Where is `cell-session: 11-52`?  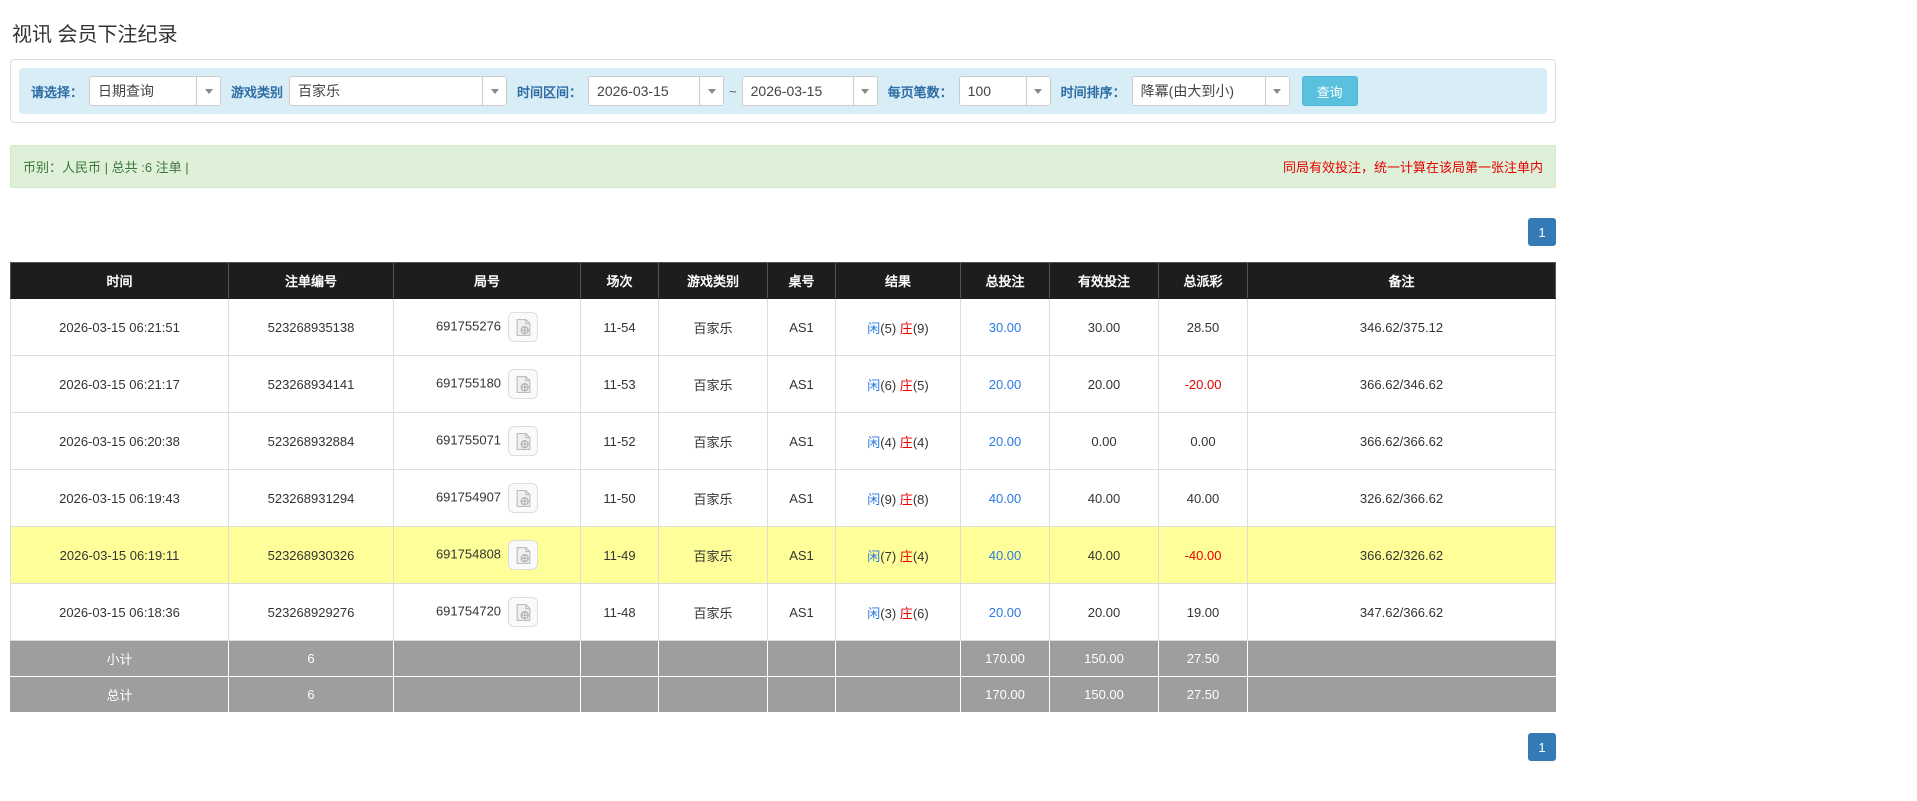 cell-session: 11-52 is located at coordinates (619, 441).